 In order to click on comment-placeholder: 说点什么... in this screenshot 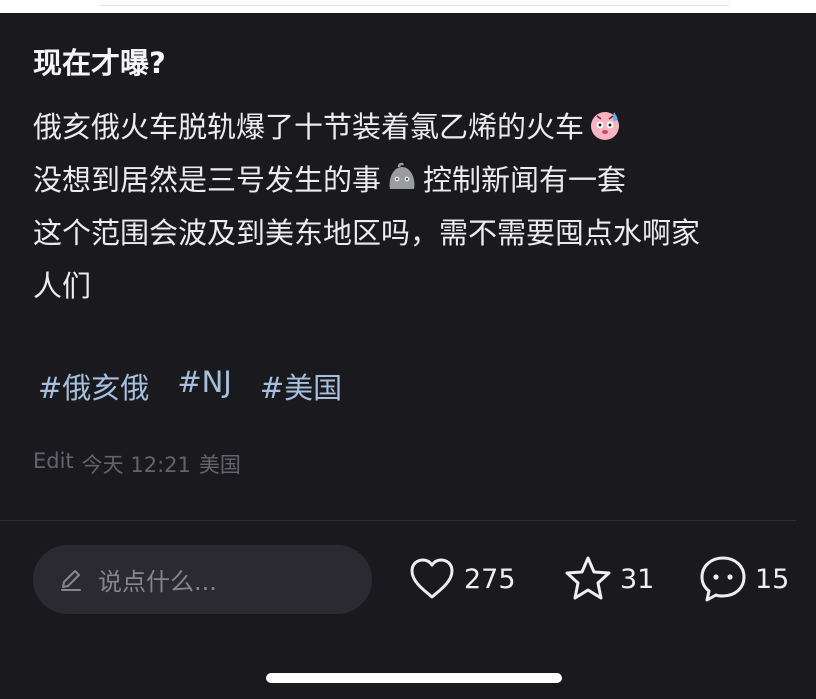, I will do `click(157, 582)`.